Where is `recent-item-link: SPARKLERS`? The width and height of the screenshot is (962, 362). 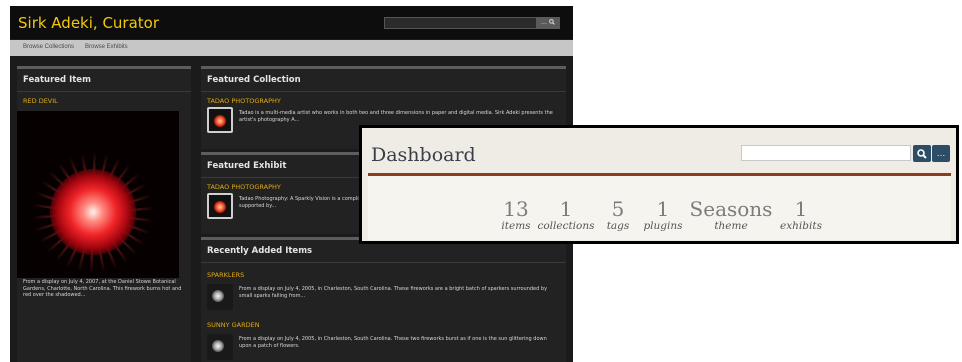 recent-item-link: SPARKLERS is located at coordinates (225, 275).